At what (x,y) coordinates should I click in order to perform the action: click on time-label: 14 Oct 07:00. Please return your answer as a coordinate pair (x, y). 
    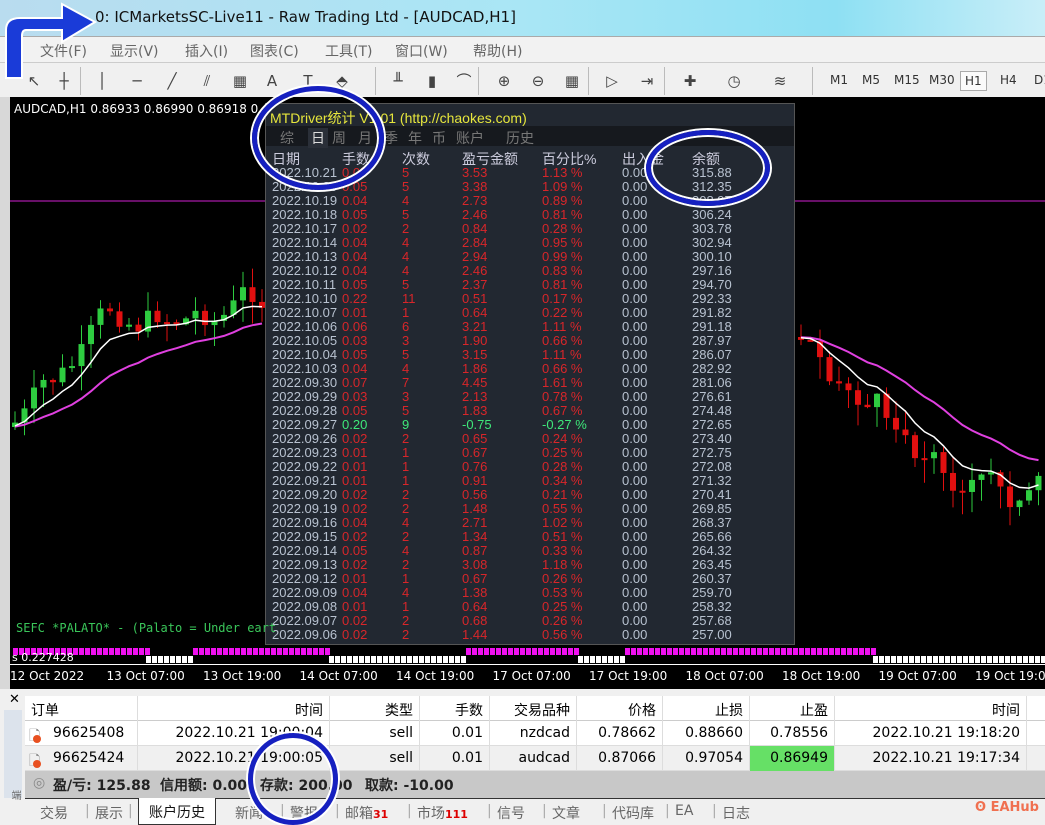
    Looking at the image, I should click on (338, 676).